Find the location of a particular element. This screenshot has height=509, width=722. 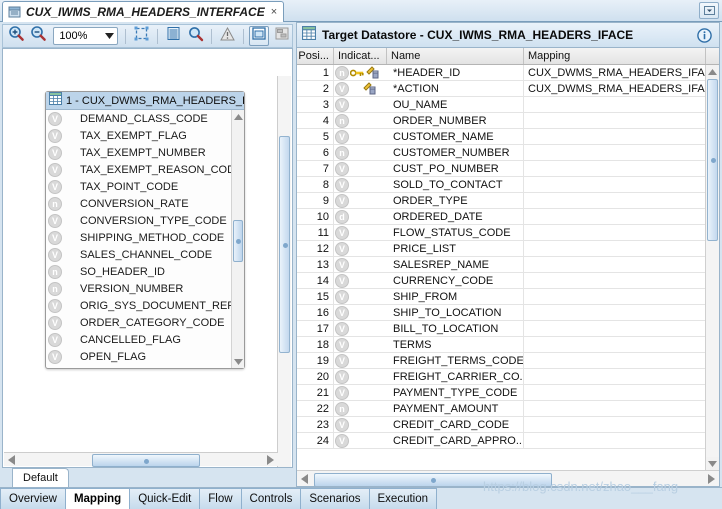

source-column-row: V DEMAND_CLASS_CODE is located at coordinates (145, 118).